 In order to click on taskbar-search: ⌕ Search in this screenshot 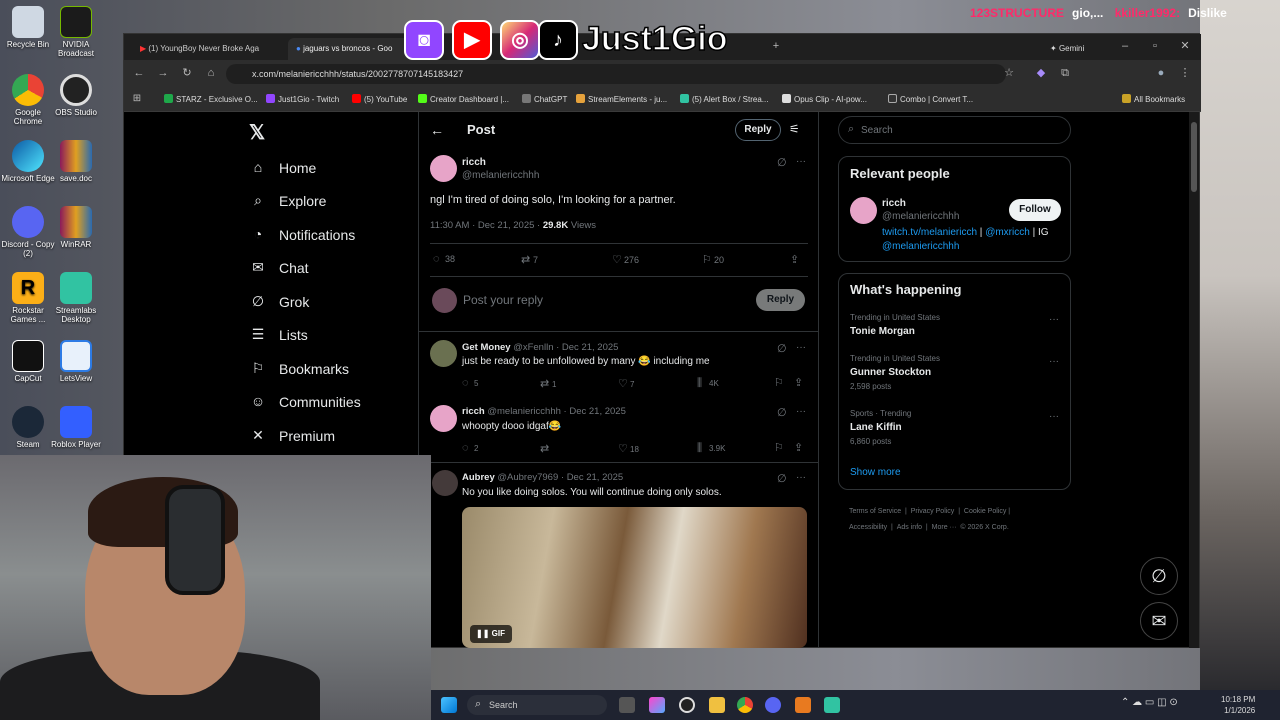, I will do `click(537, 705)`.